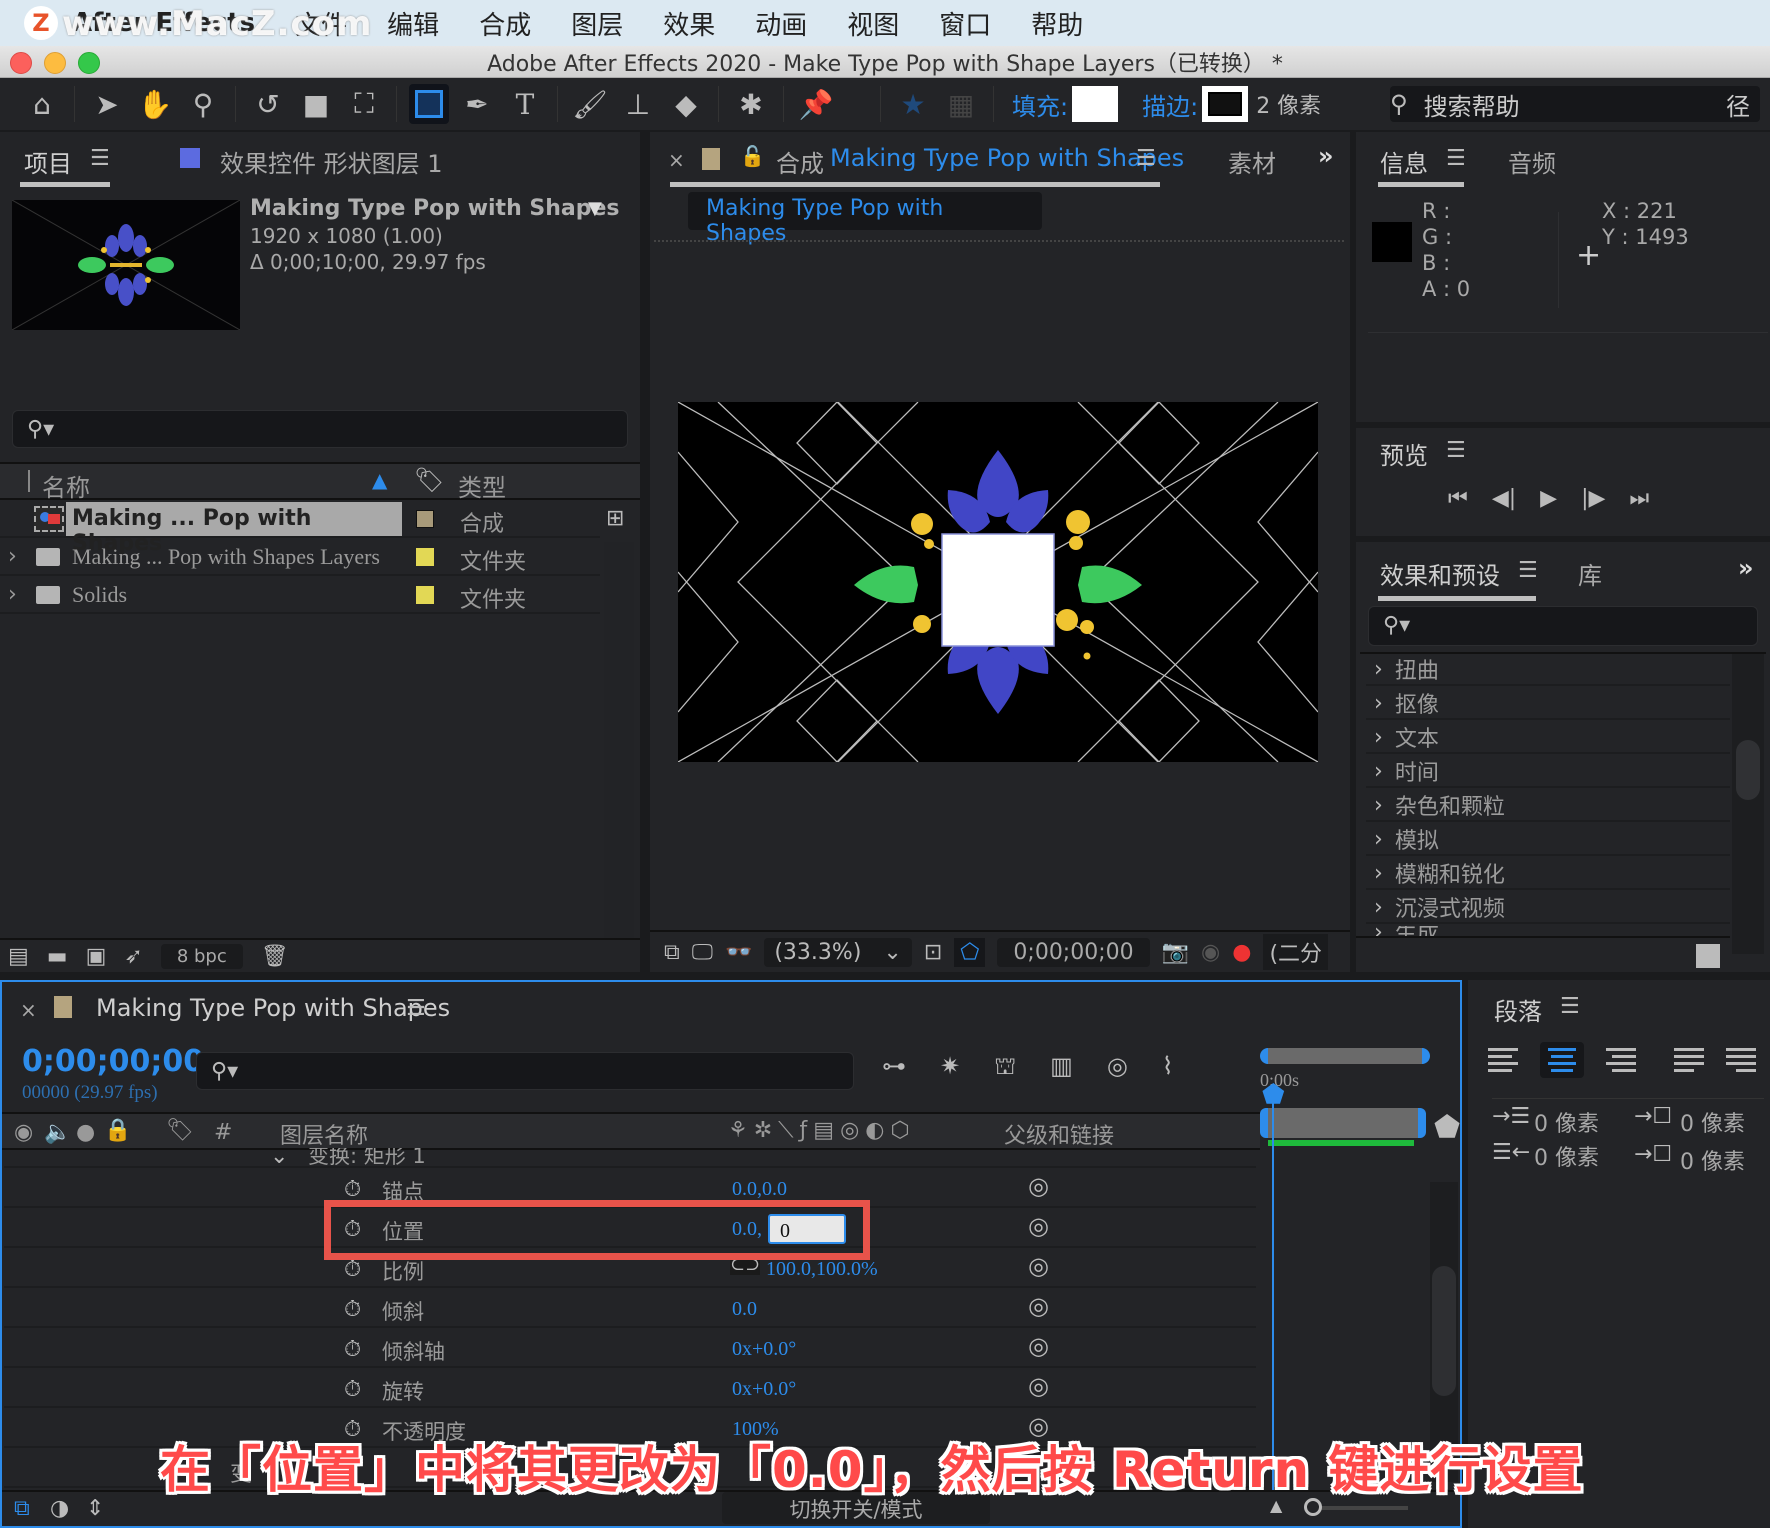 This screenshot has height=1528, width=1770. I want to click on vr-goggles-icon: 👓, so click(738, 952).